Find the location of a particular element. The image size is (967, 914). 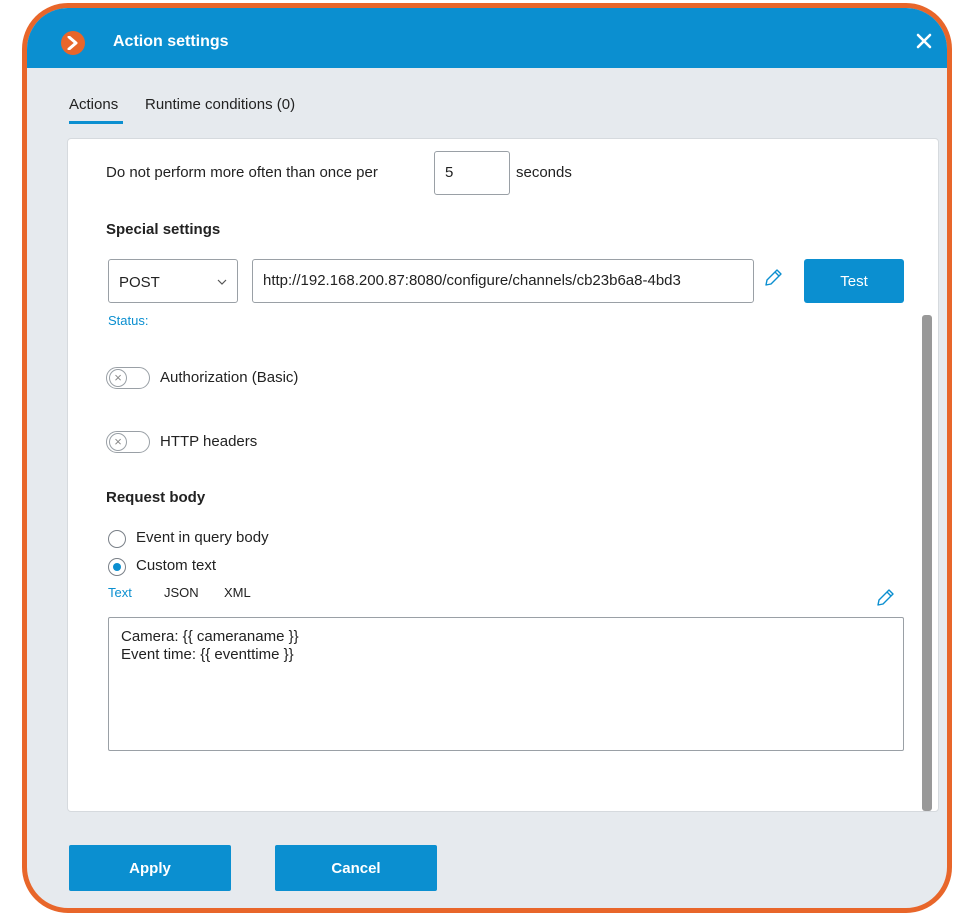

throttle-seconds-value: 5 is located at coordinates (449, 172).